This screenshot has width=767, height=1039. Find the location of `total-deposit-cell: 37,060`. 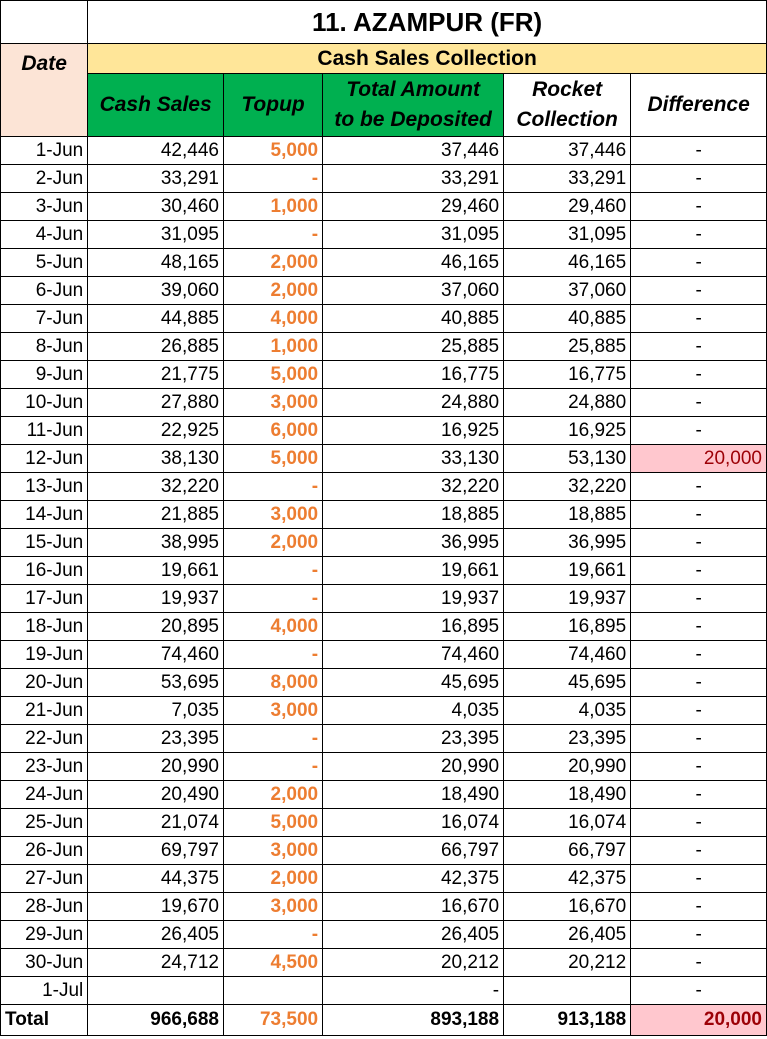

total-deposit-cell: 37,060 is located at coordinates (413, 290).